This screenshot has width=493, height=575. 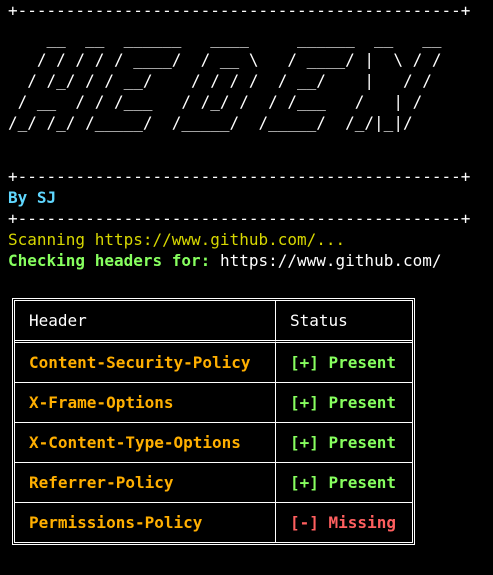 What do you see at coordinates (145, 483) in the screenshot?
I see `header-name-cell: Referrer-Policy` at bounding box center [145, 483].